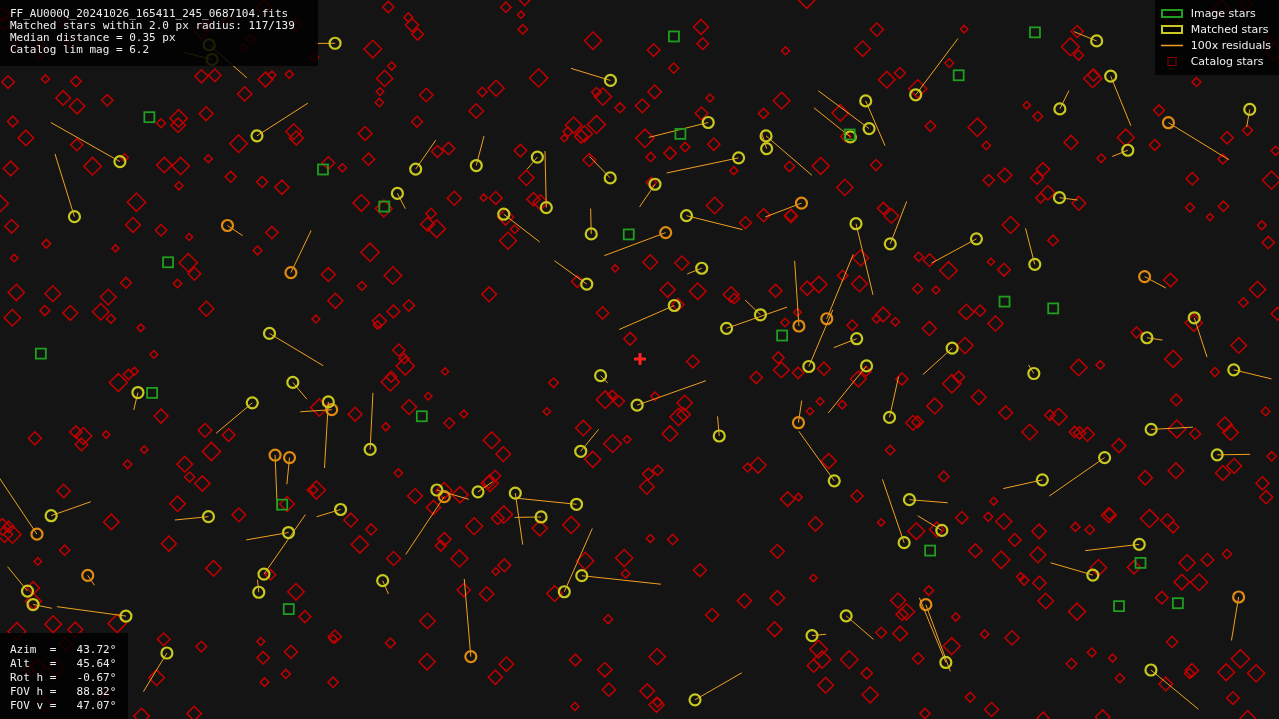 Image resolution: width=1279 pixels, height=719 pixels. What do you see at coordinates (33, 692) in the screenshot?
I see `pointing-label: FOV h =` at bounding box center [33, 692].